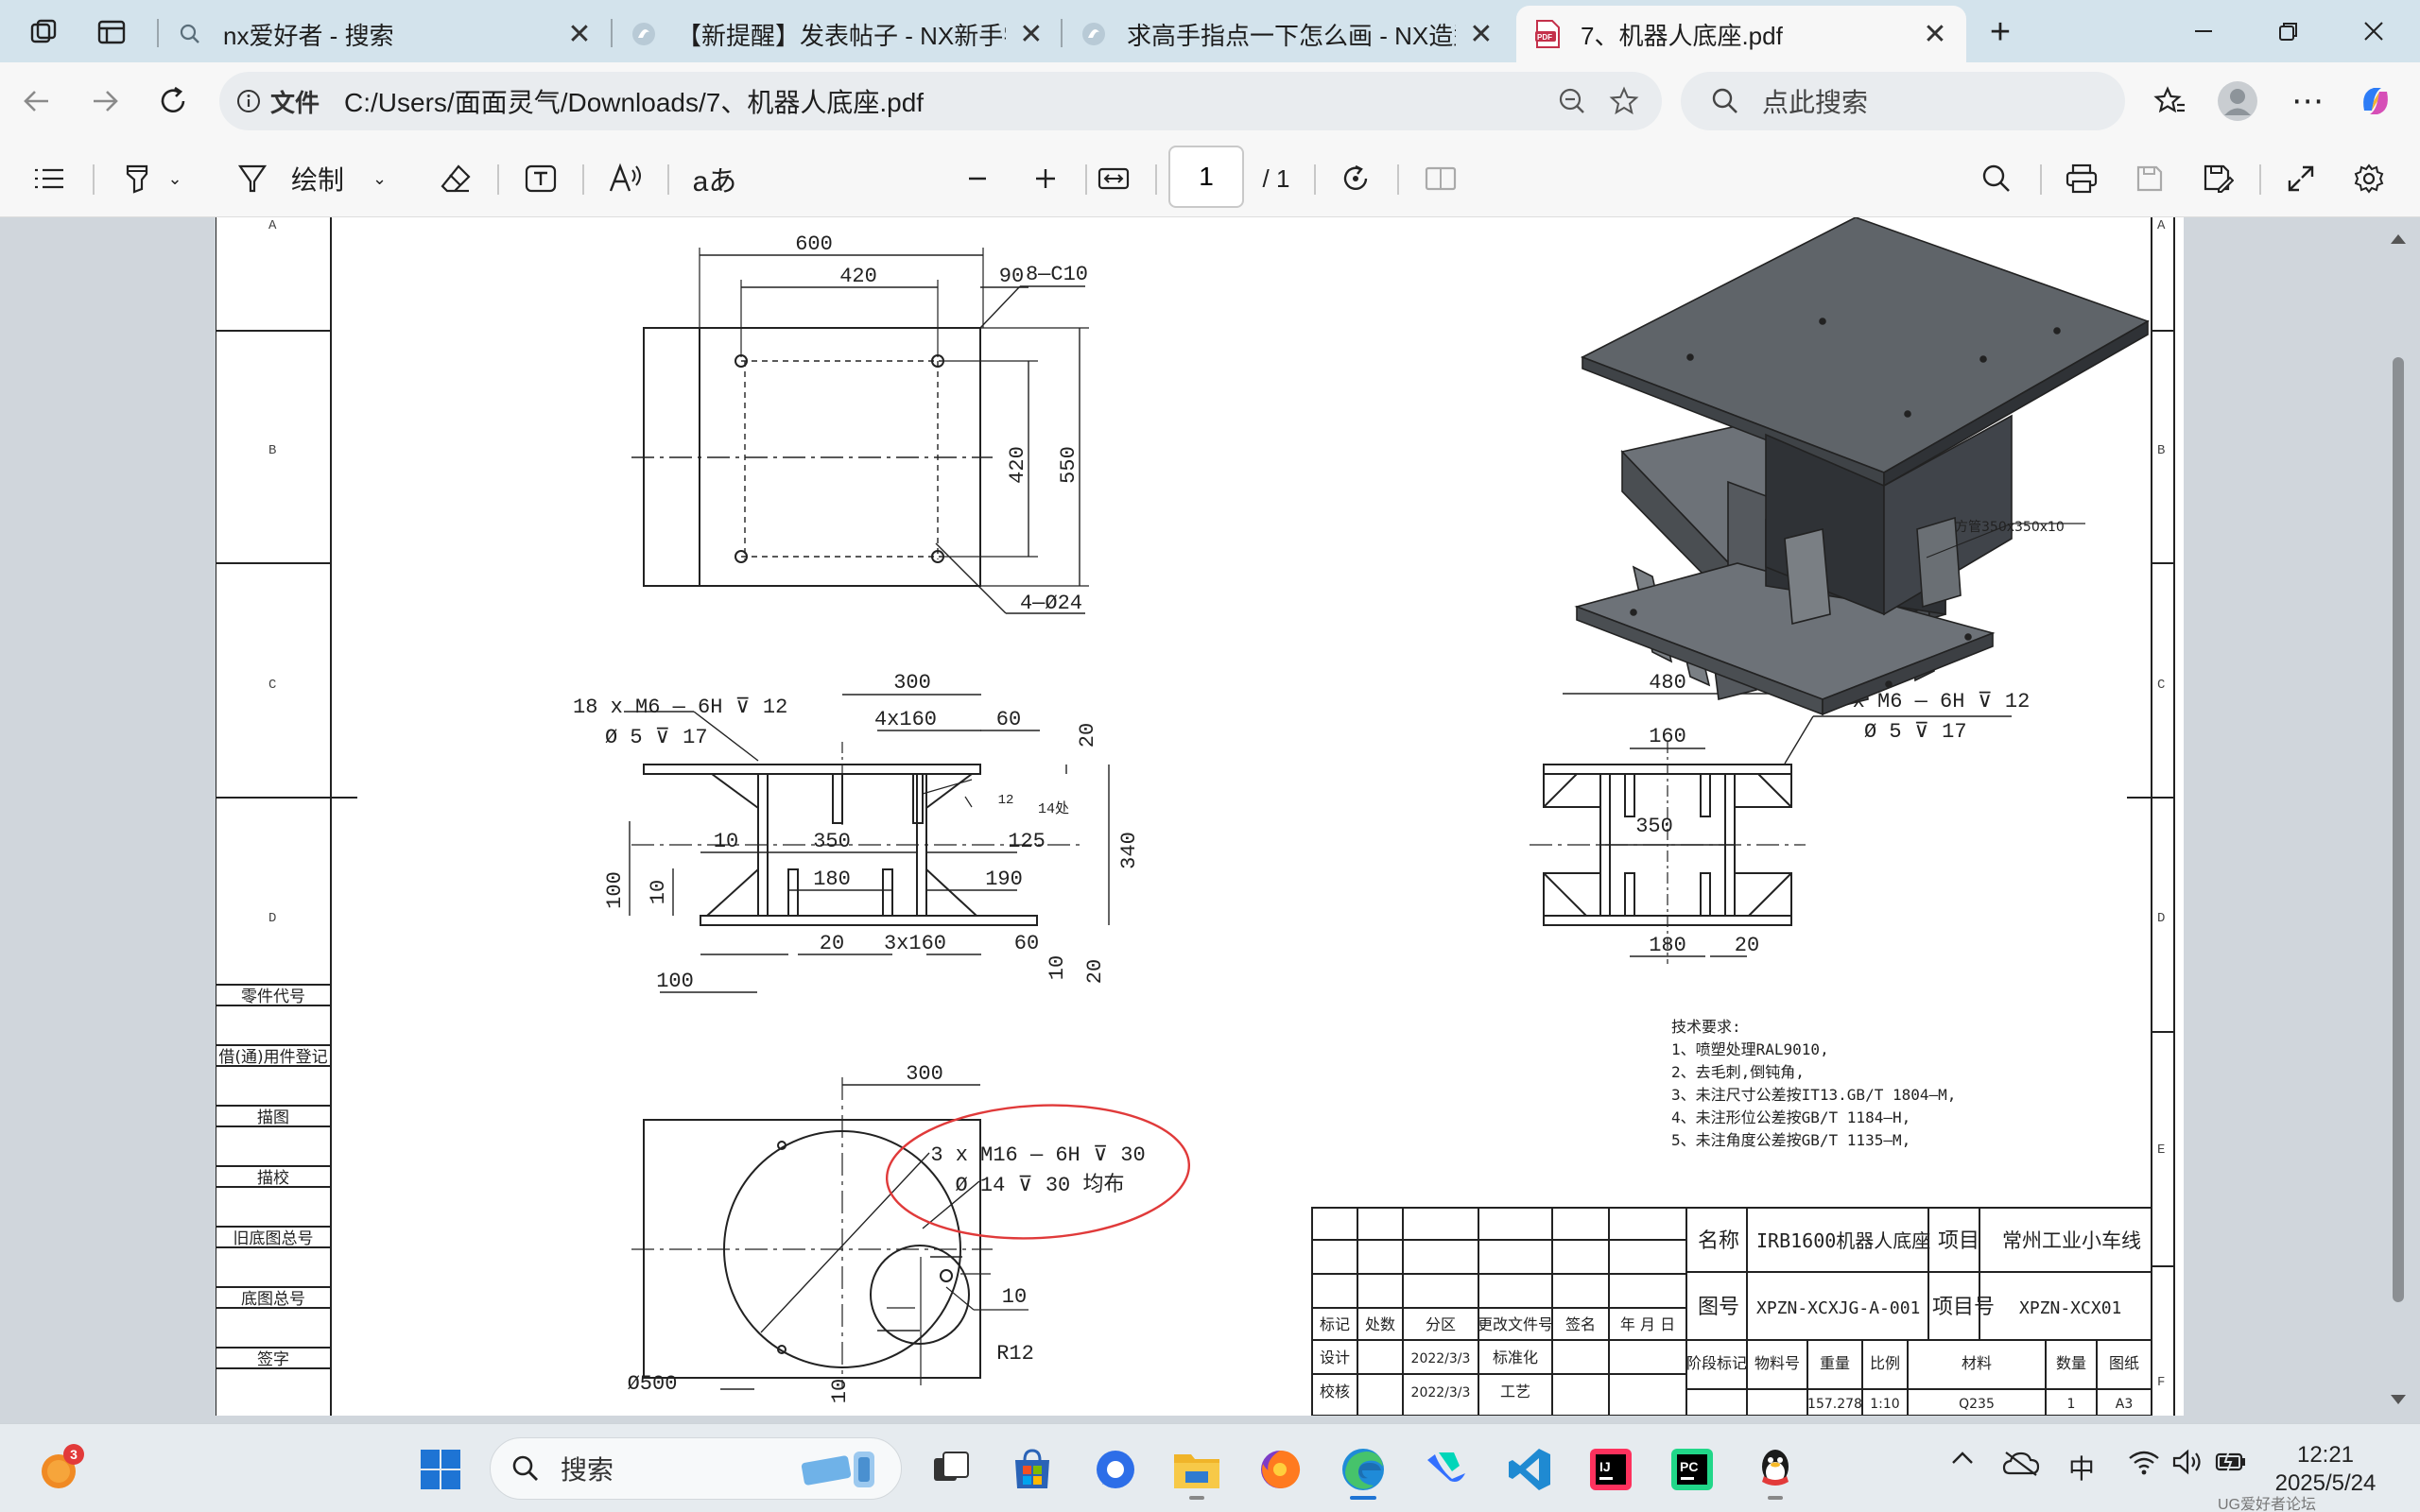 The width and height of the screenshot is (2420, 1512). Describe the element at coordinates (541, 178) in the screenshot. I see `text-box-icon` at that location.